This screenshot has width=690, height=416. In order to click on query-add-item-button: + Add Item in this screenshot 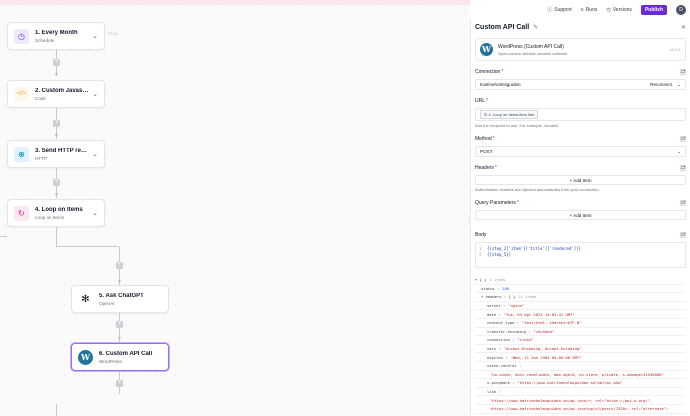, I will do `click(580, 215)`.